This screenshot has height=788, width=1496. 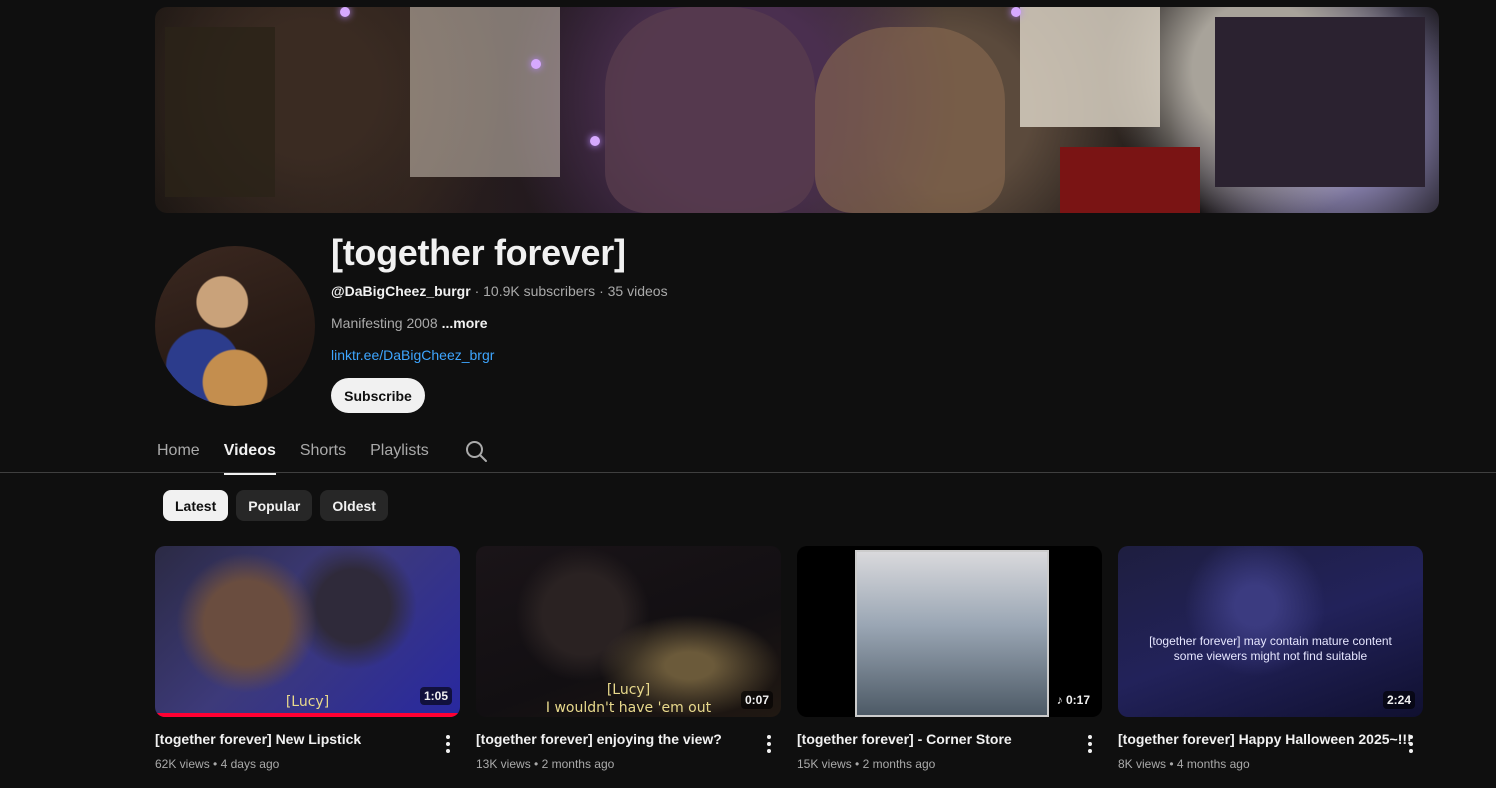 What do you see at coordinates (196, 505) in the screenshot?
I see `chip-latest: Latest` at bounding box center [196, 505].